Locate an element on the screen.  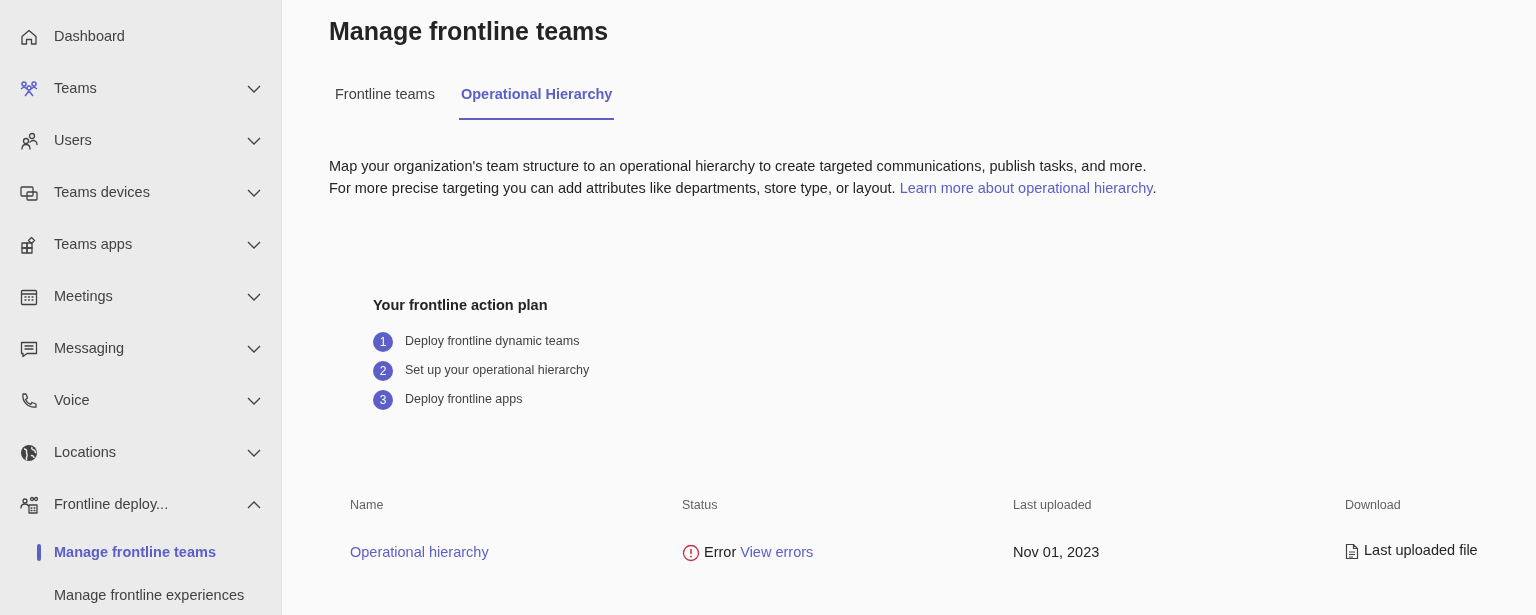
nav-item: Locations is located at coordinates (140, 453).